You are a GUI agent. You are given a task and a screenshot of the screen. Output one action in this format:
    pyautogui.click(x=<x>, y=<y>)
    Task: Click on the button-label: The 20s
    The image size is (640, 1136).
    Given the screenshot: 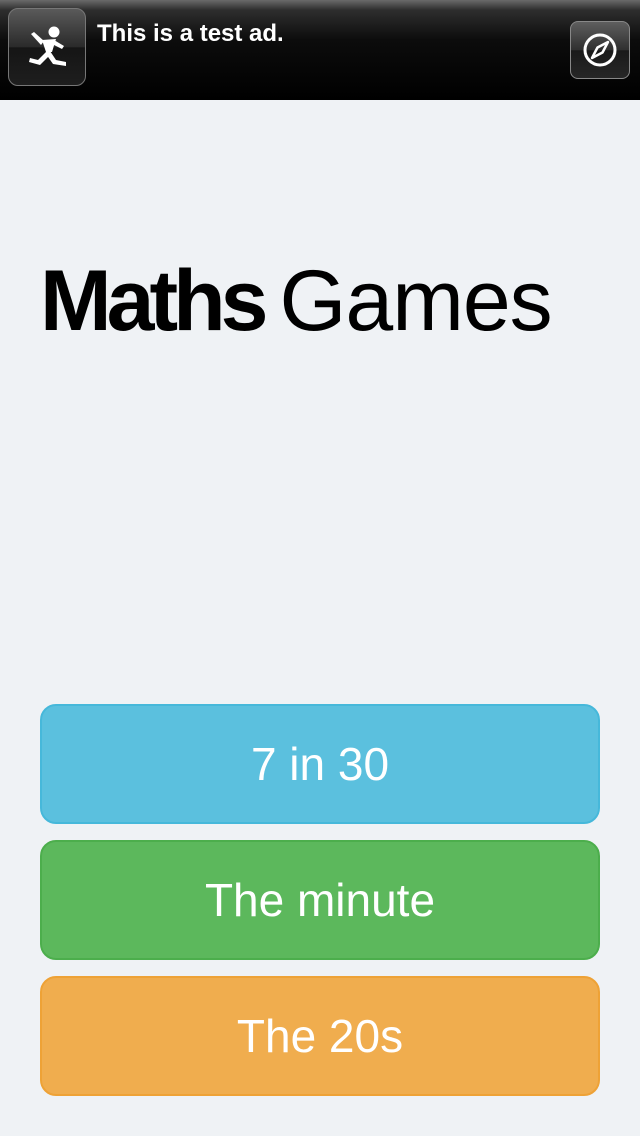 What is the action you would take?
    pyautogui.click(x=320, y=1036)
    